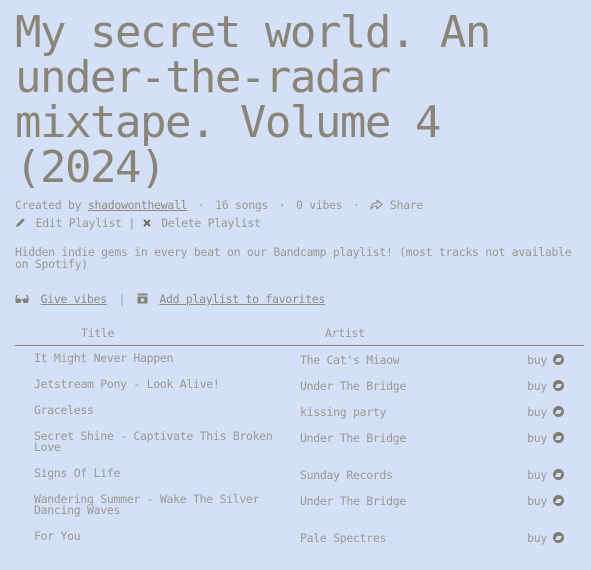 Image resolution: width=591 pixels, height=570 pixels. Describe the element at coordinates (138, 205) in the screenshot. I see `creator-link: shadowonthewall` at that location.